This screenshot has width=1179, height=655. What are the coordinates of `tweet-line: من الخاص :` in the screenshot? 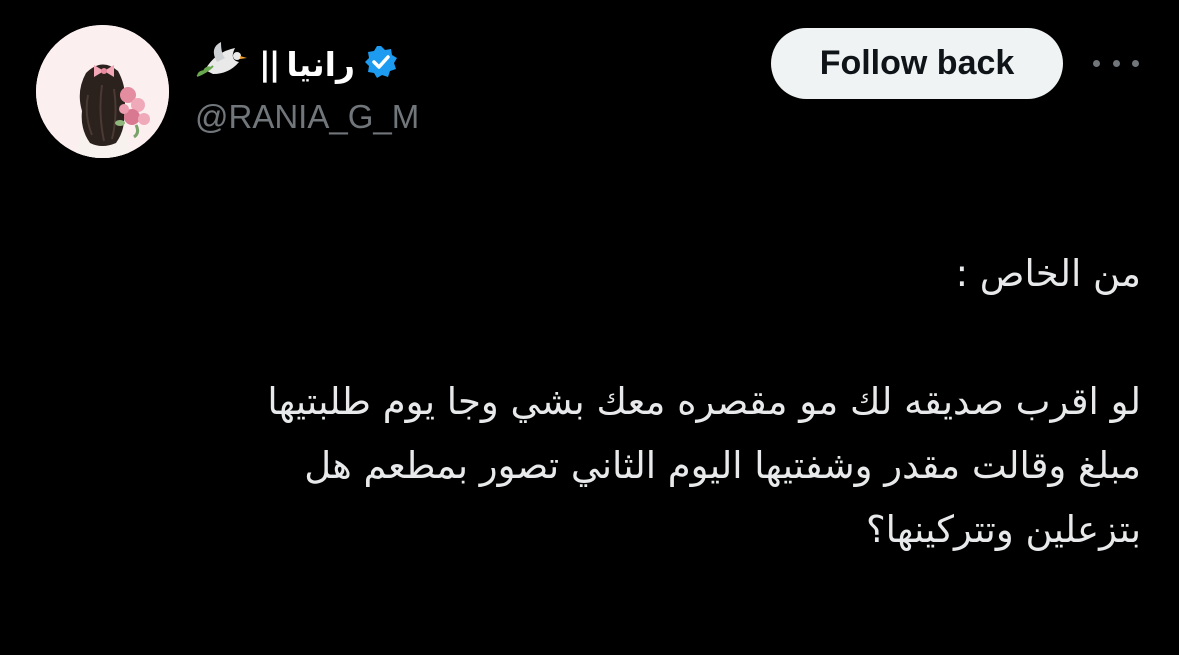 It's located at (1048, 273).